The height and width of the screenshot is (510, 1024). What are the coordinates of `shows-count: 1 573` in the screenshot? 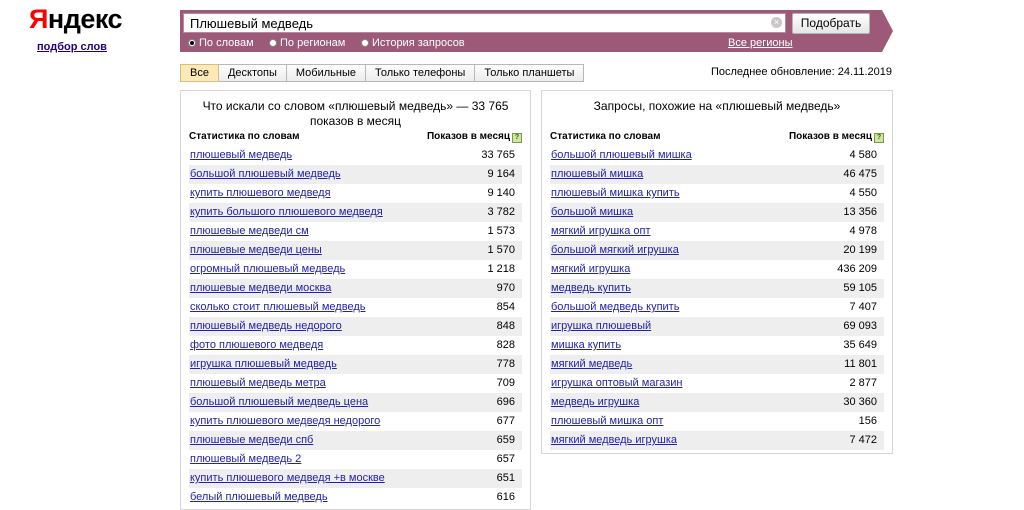 It's located at (501, 231).